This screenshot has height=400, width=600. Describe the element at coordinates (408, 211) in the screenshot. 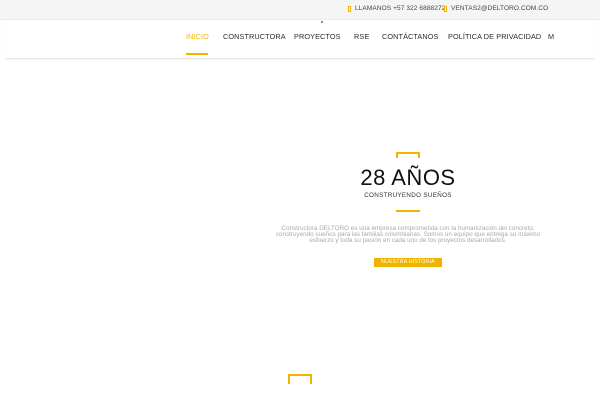

I see `title-bottom-divider` at that location.